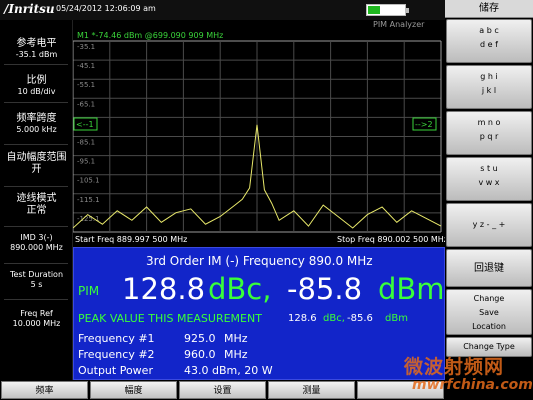  What do you see at coordinates (259, 261) in the screenshot?
I see `measurement-title: 3rd Order IM (-) Frequency 890.0 MHz` at bounding box center [259, 261].